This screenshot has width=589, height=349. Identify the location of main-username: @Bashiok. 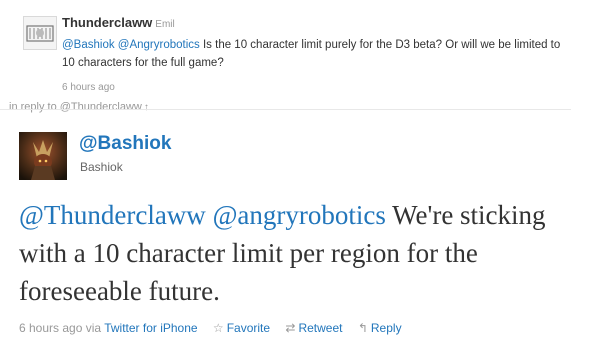
(125, 144).